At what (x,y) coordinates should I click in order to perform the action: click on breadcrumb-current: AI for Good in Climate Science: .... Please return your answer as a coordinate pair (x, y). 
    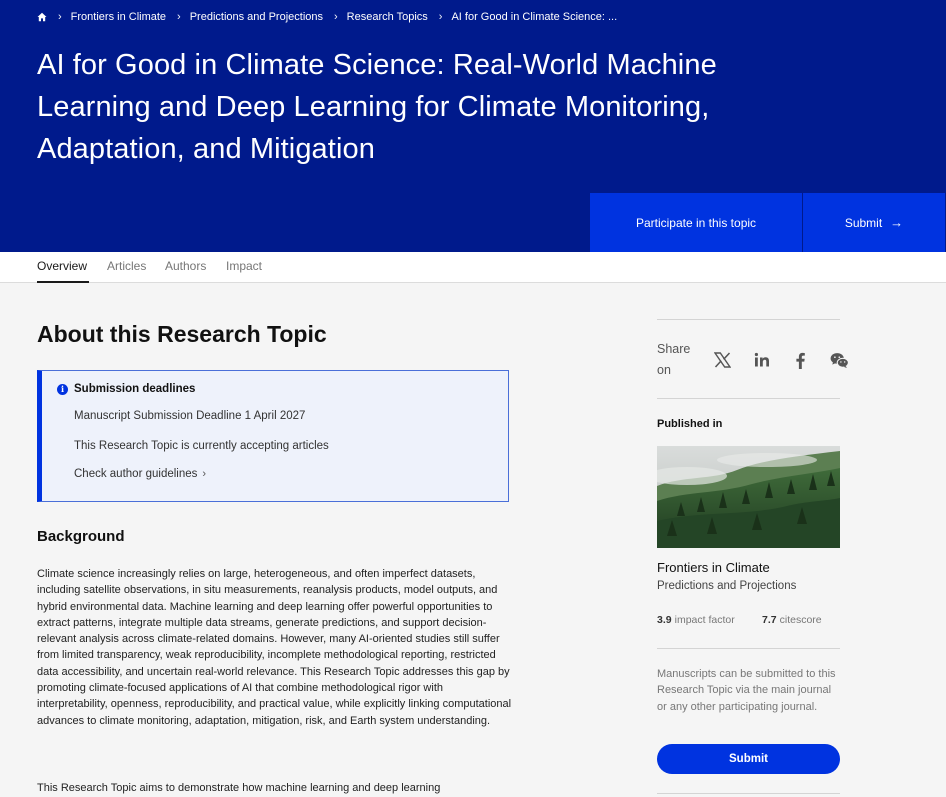
    Looking at the image, I should click on (534, 17).